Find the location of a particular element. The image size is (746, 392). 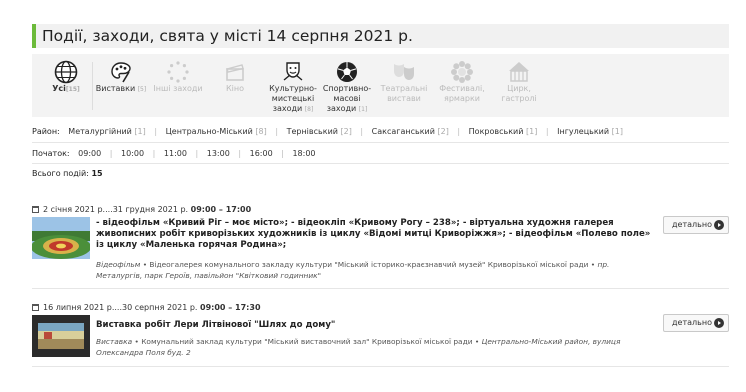

circus-tent-icon is located at coordinates (519, 72).